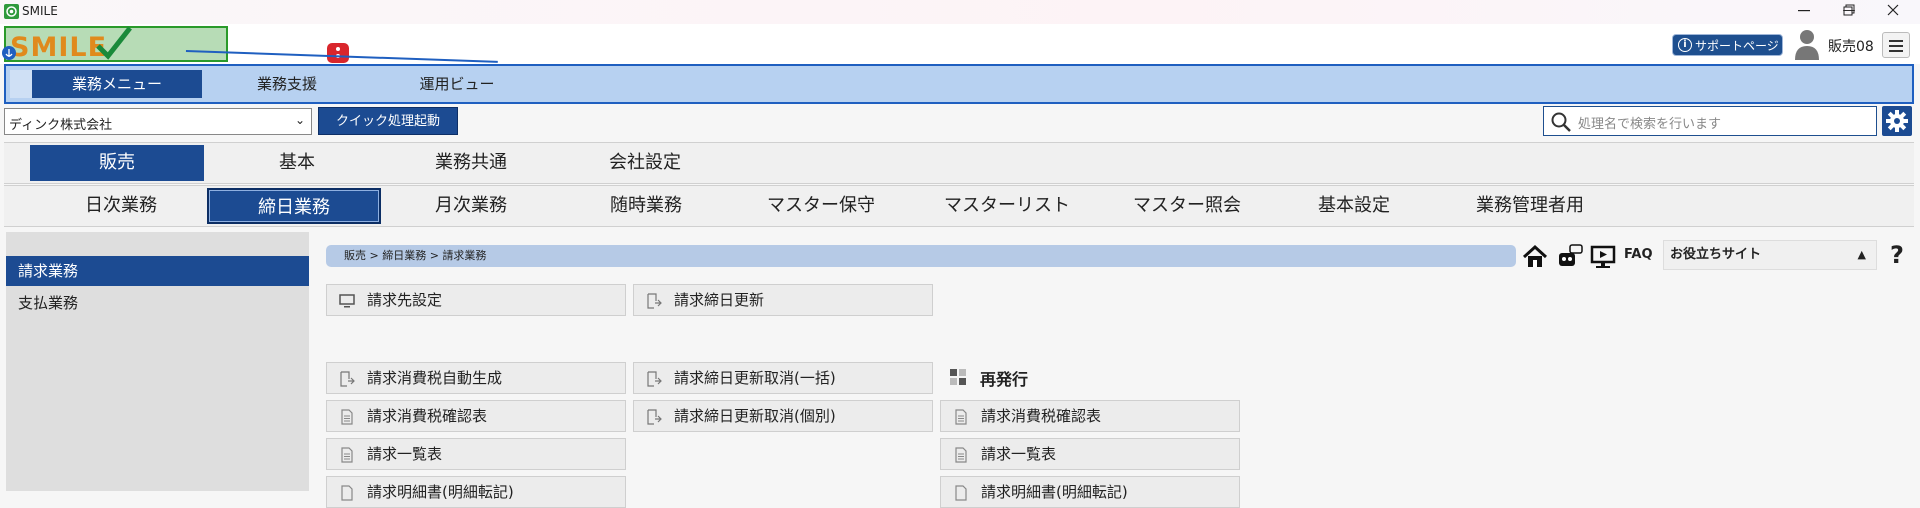 The width and height of the screenshot is (1920, 508). What do you see at coordinates (157, 271) in the screenshot?
I see `sidebar-item-billing: 請求業務` at bounding box center [157, 271].